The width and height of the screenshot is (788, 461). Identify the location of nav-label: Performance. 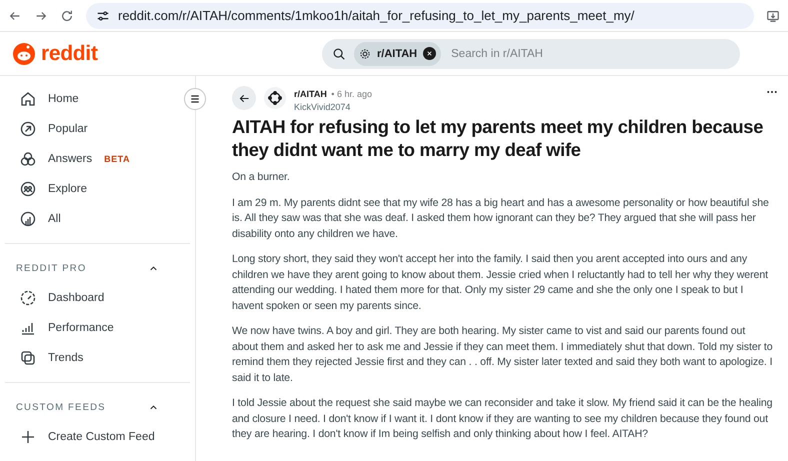
(81, 328).